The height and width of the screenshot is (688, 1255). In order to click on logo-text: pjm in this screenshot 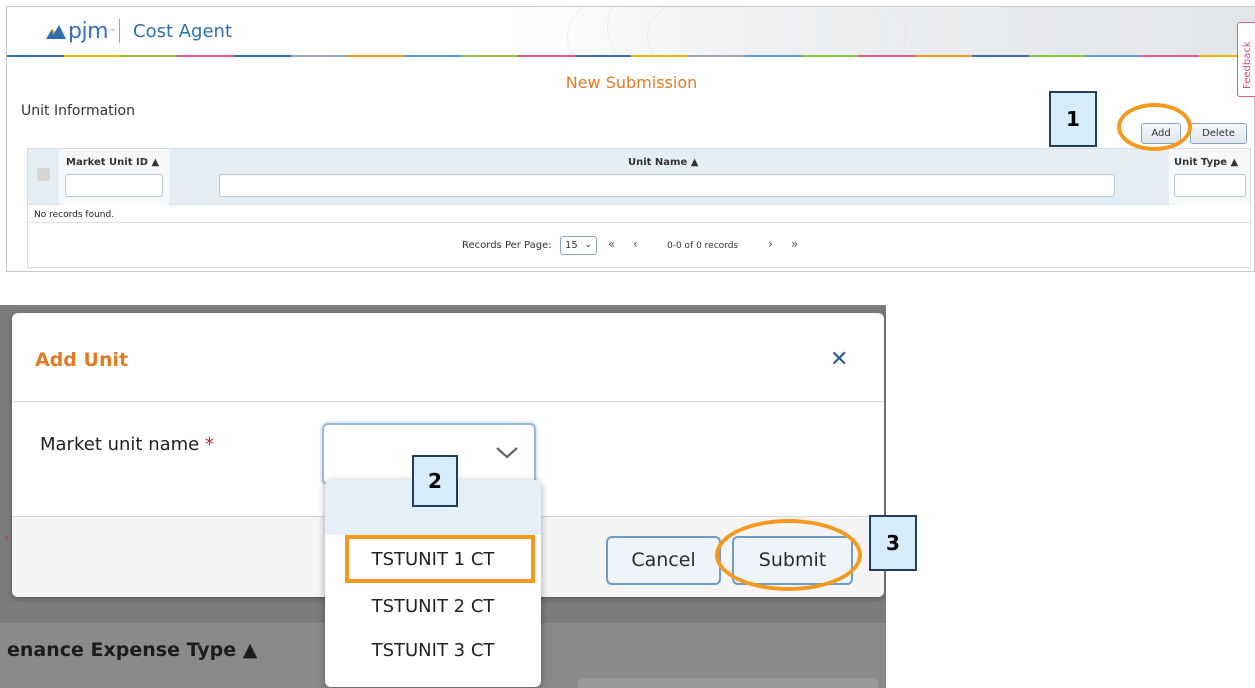, I will do `click(88, 31)`.